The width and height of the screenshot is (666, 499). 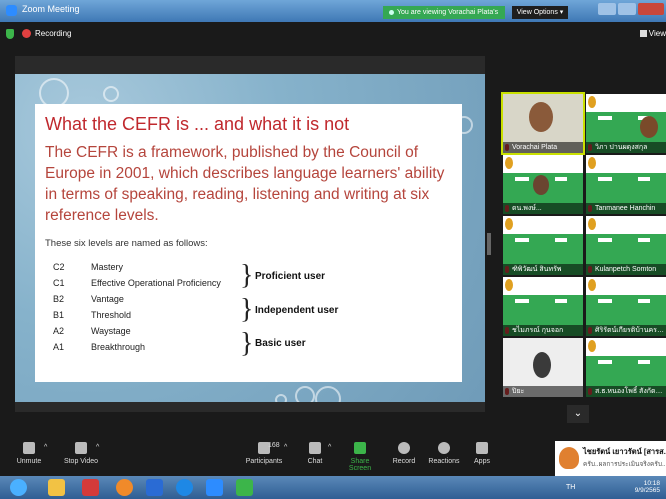 I want to click on level-code: A2, so click(x=59, y=331).